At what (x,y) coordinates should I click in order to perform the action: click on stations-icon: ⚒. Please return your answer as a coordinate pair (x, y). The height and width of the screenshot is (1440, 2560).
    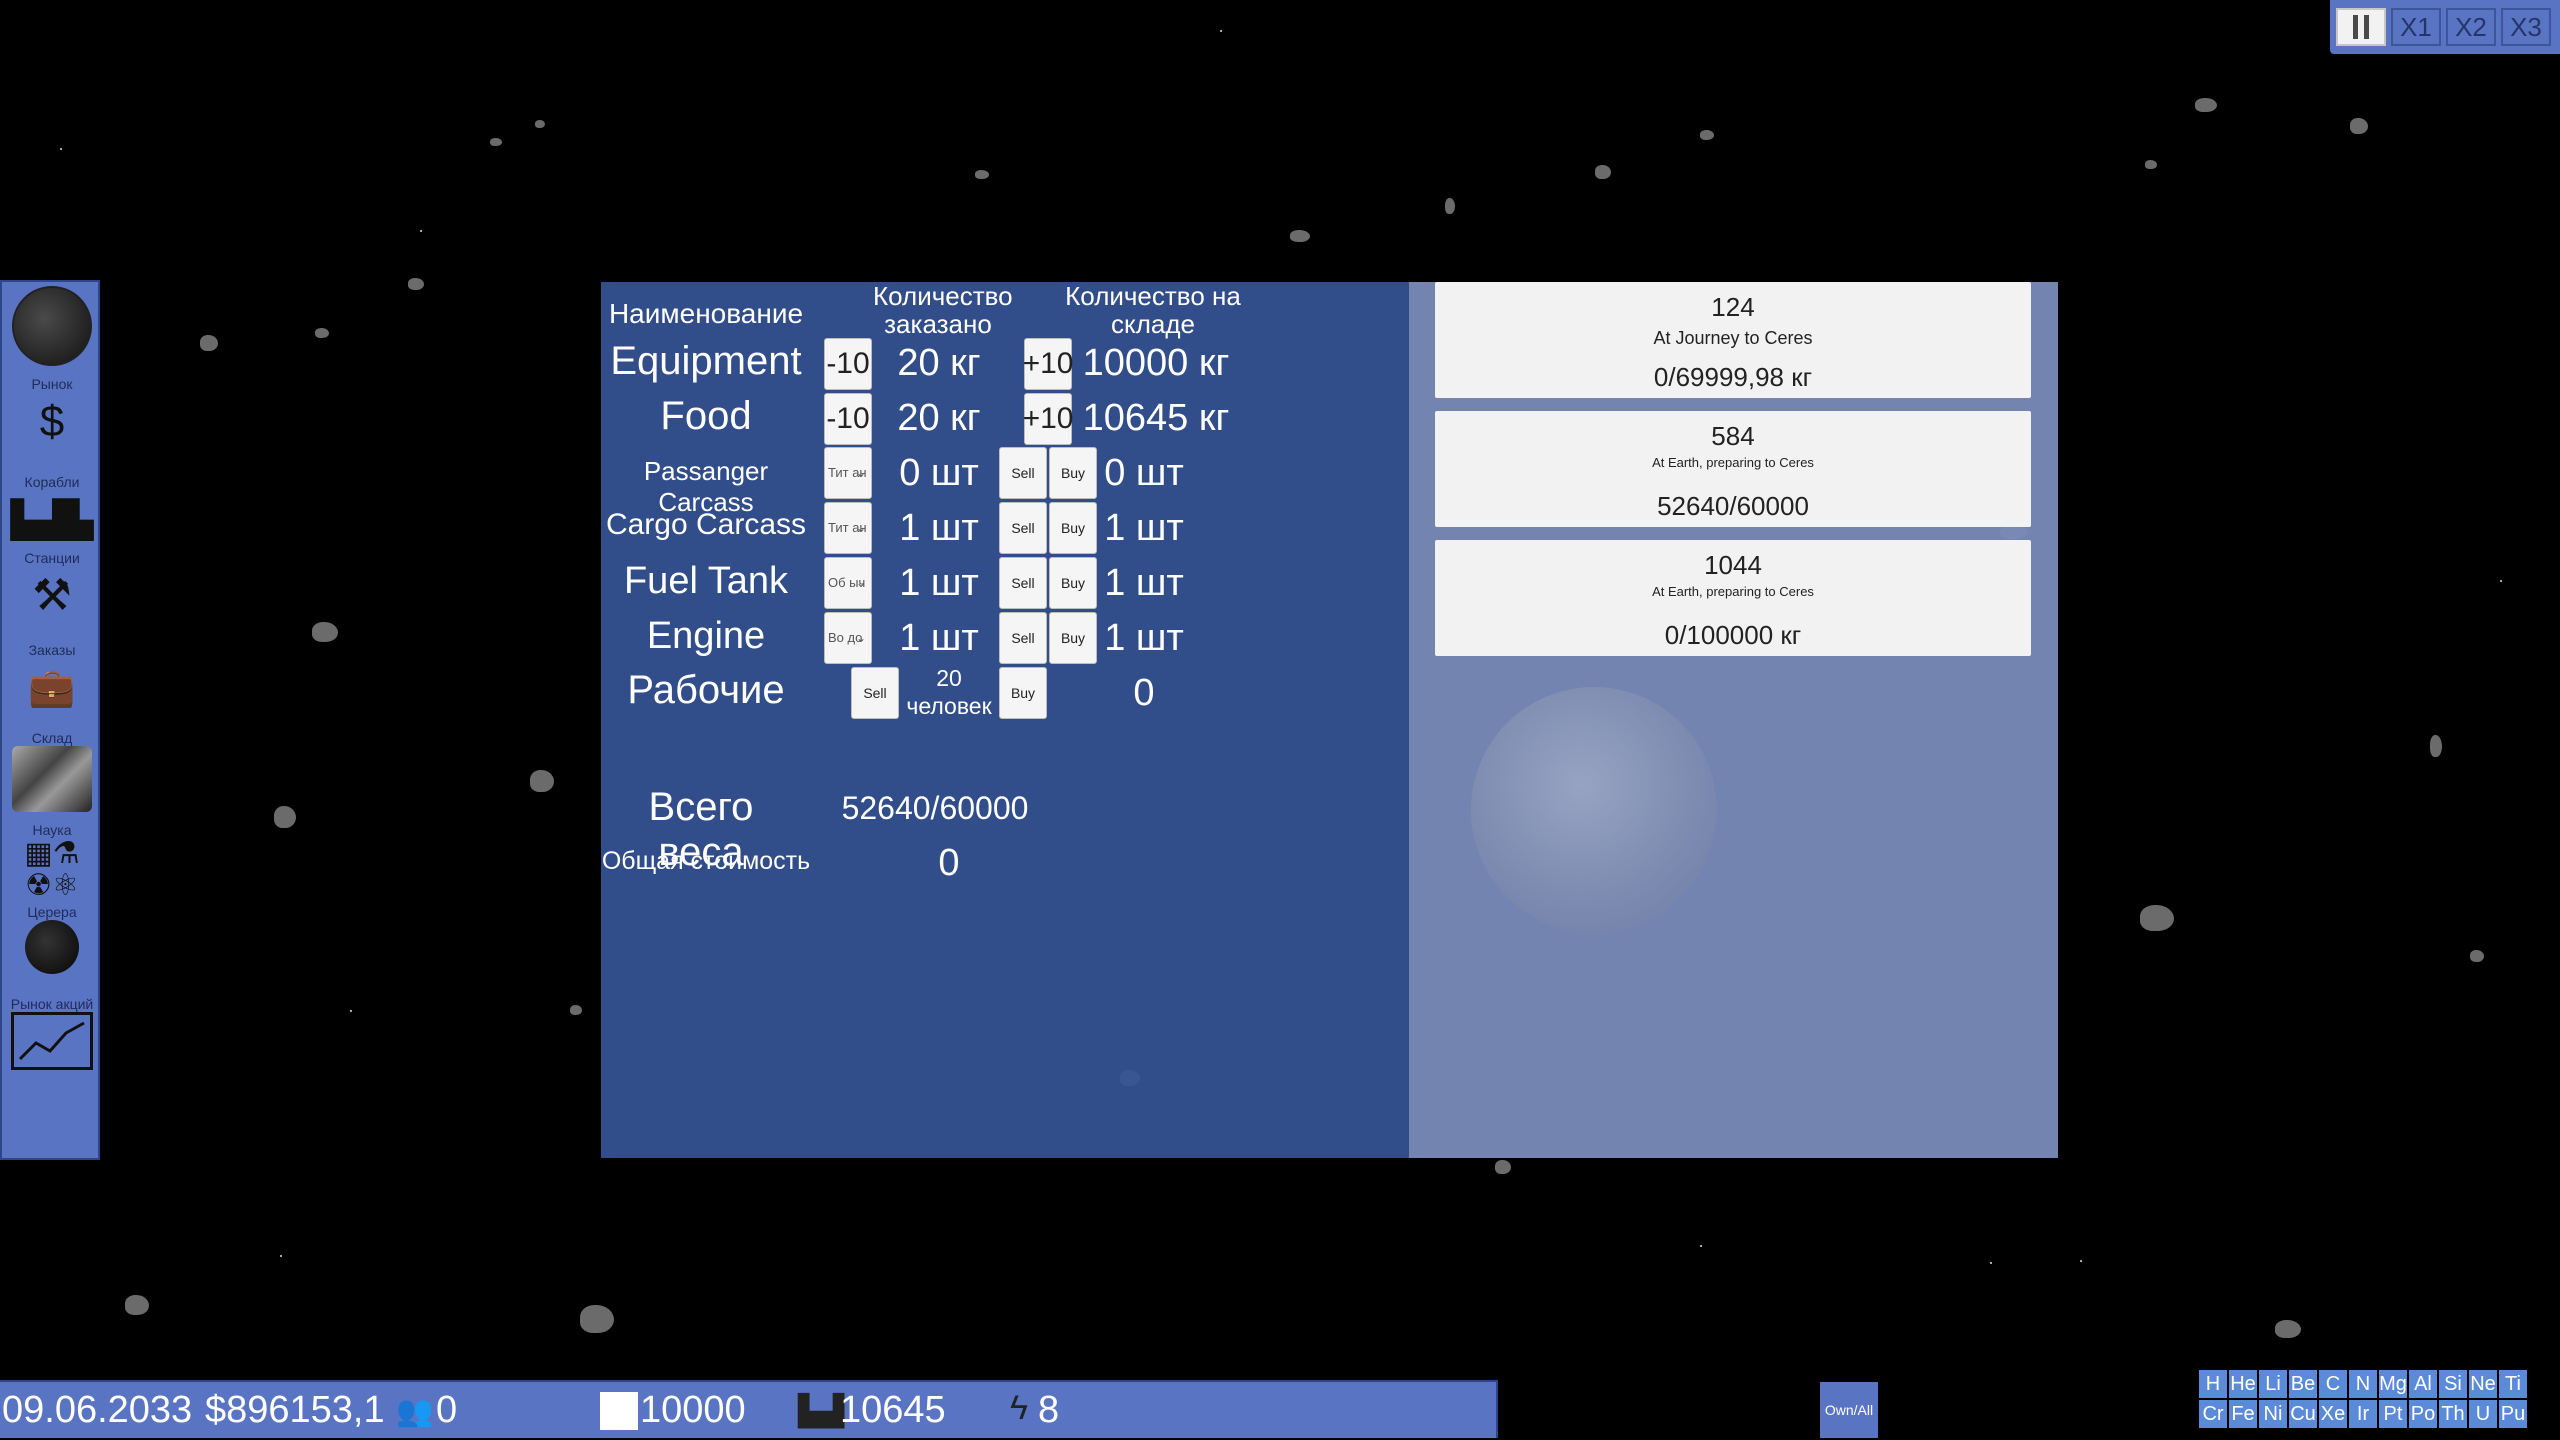
    Looking at the image, I should click on (52, 595).